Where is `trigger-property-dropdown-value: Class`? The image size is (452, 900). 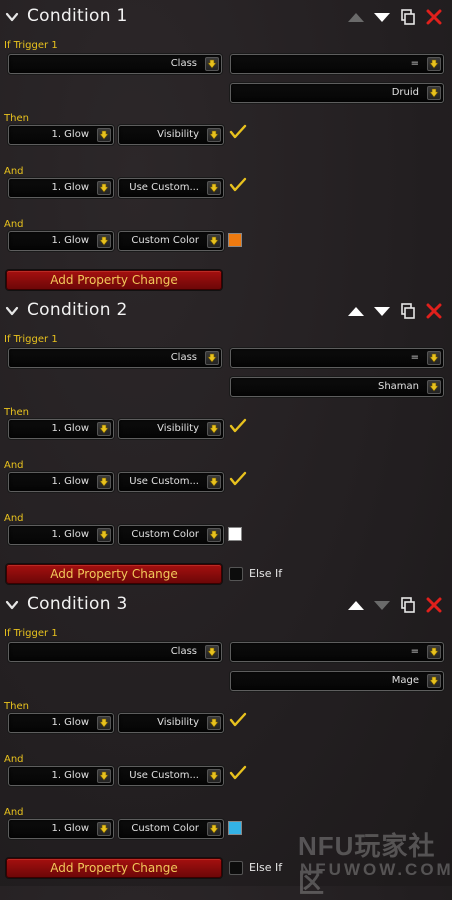 trigger-property-dropdown-value: Class is located at coordinates (183, 651).